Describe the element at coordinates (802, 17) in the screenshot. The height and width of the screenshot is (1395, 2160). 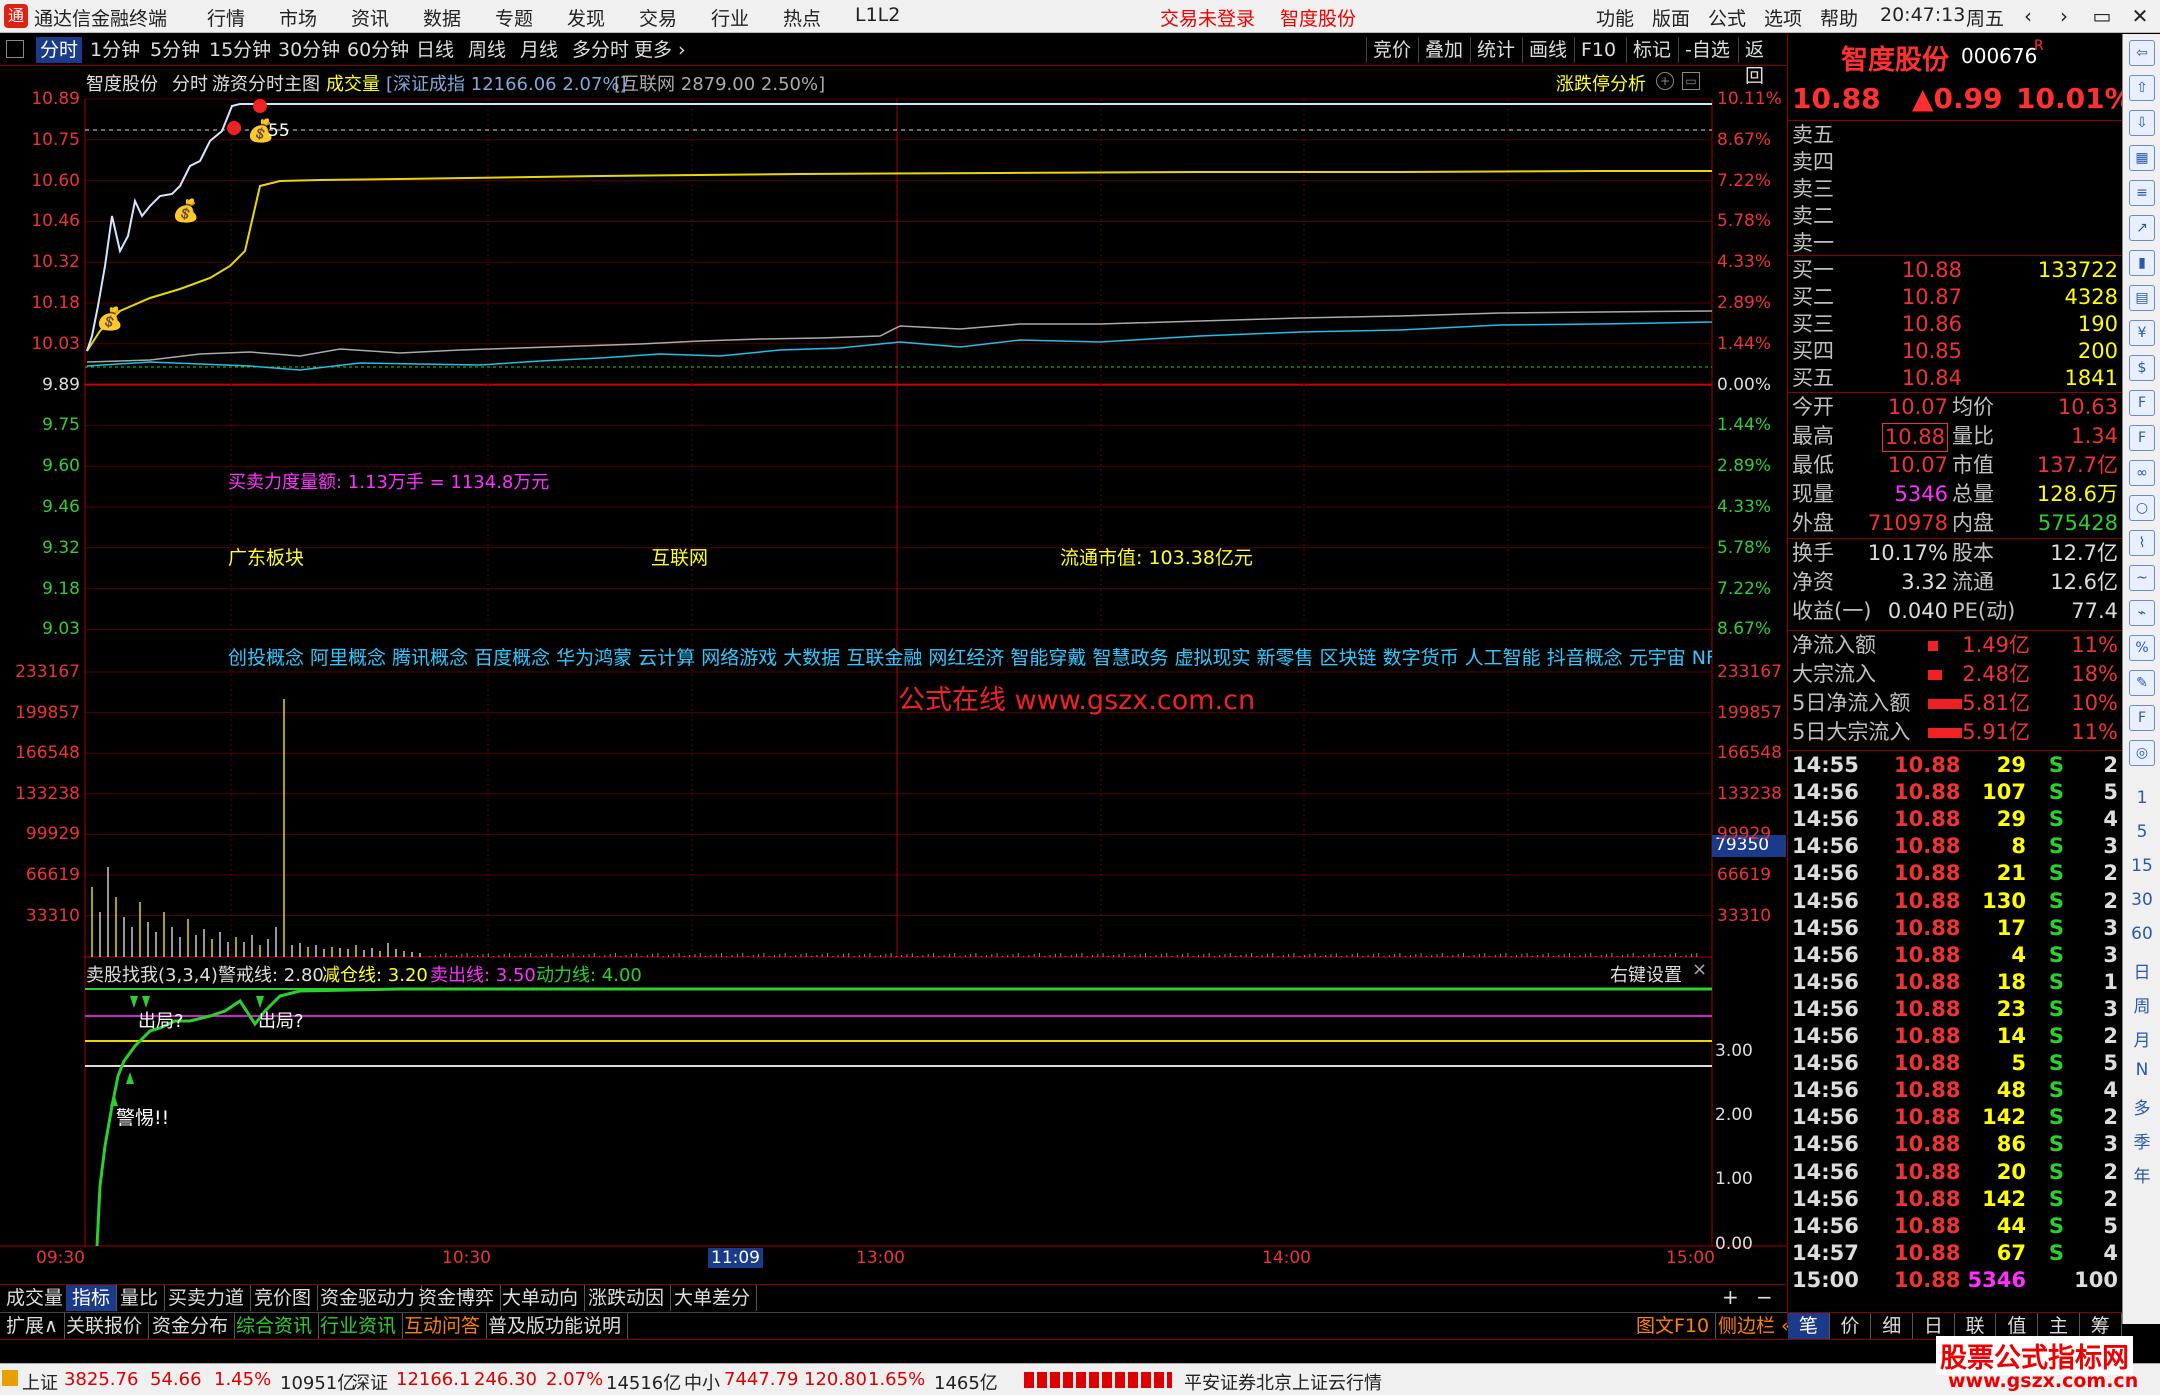
I see `menu-redian: 热点` at that location.